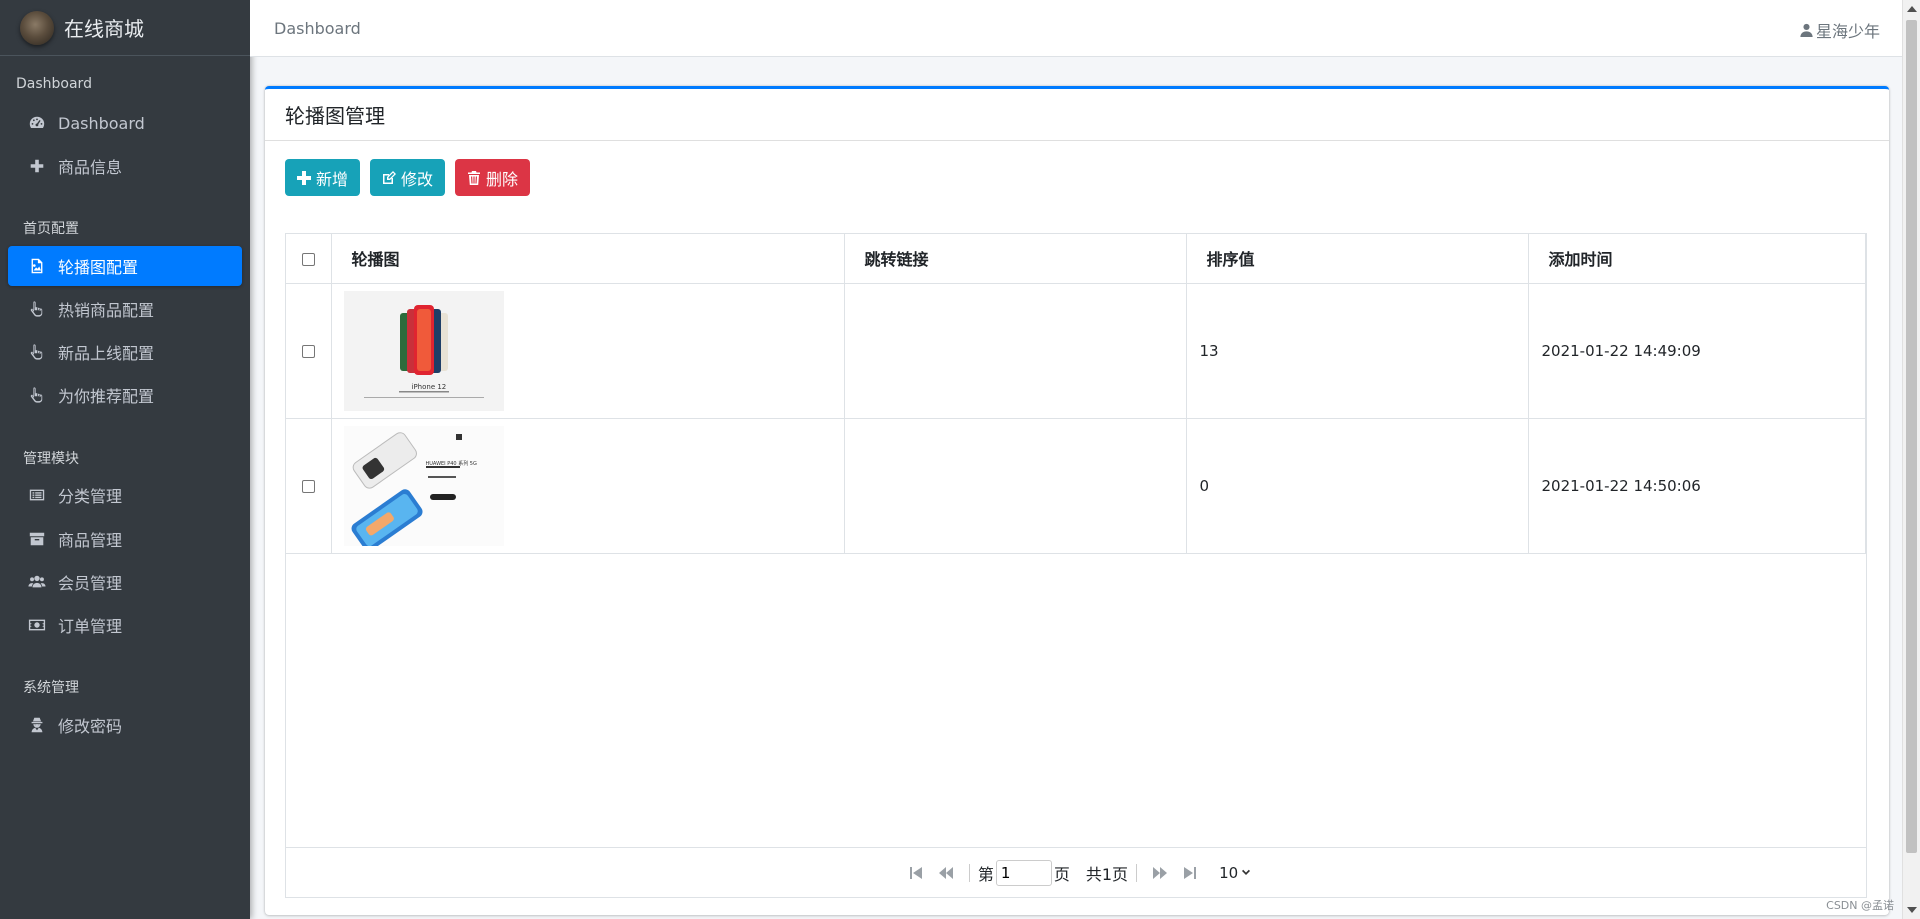  Describe the element at coordinates (985, 874) in the screenshot. I see `page-prefix: 第` at that location.